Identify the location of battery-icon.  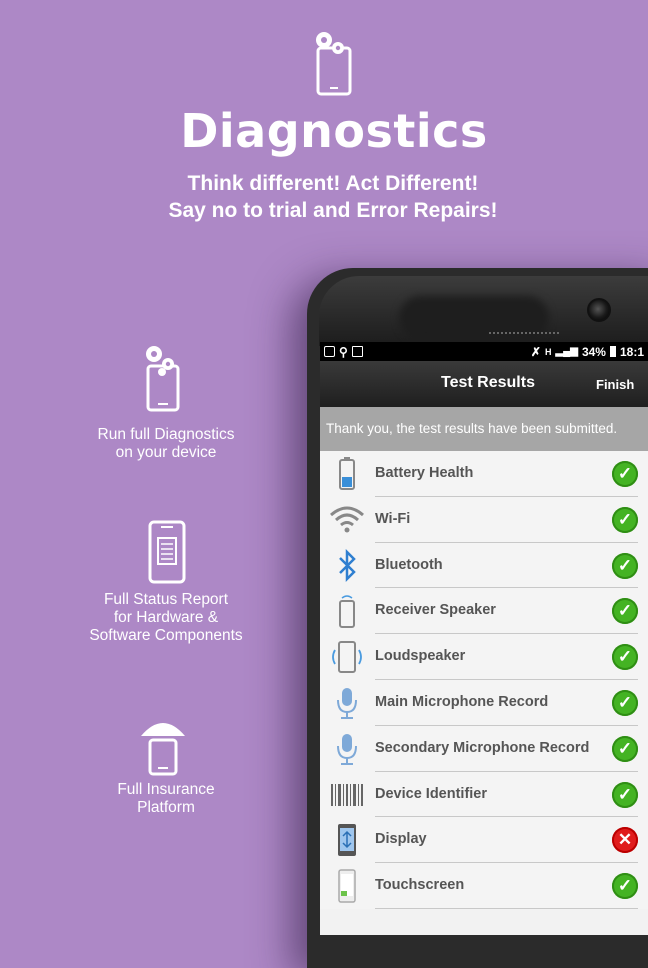
(347, 473).